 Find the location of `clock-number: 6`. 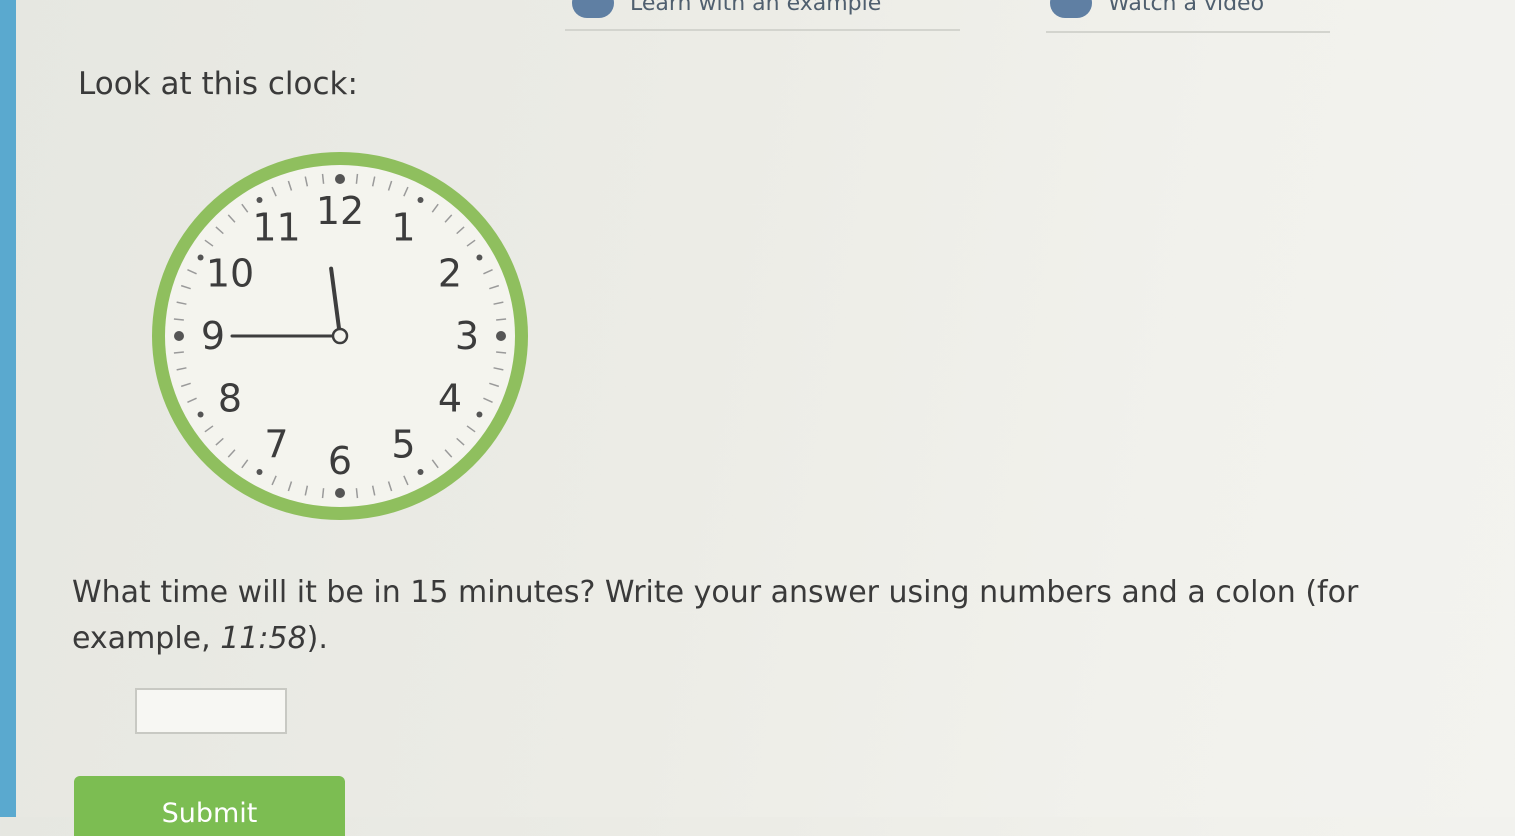

clock-number: 6 is located at coordinates (340, 461).